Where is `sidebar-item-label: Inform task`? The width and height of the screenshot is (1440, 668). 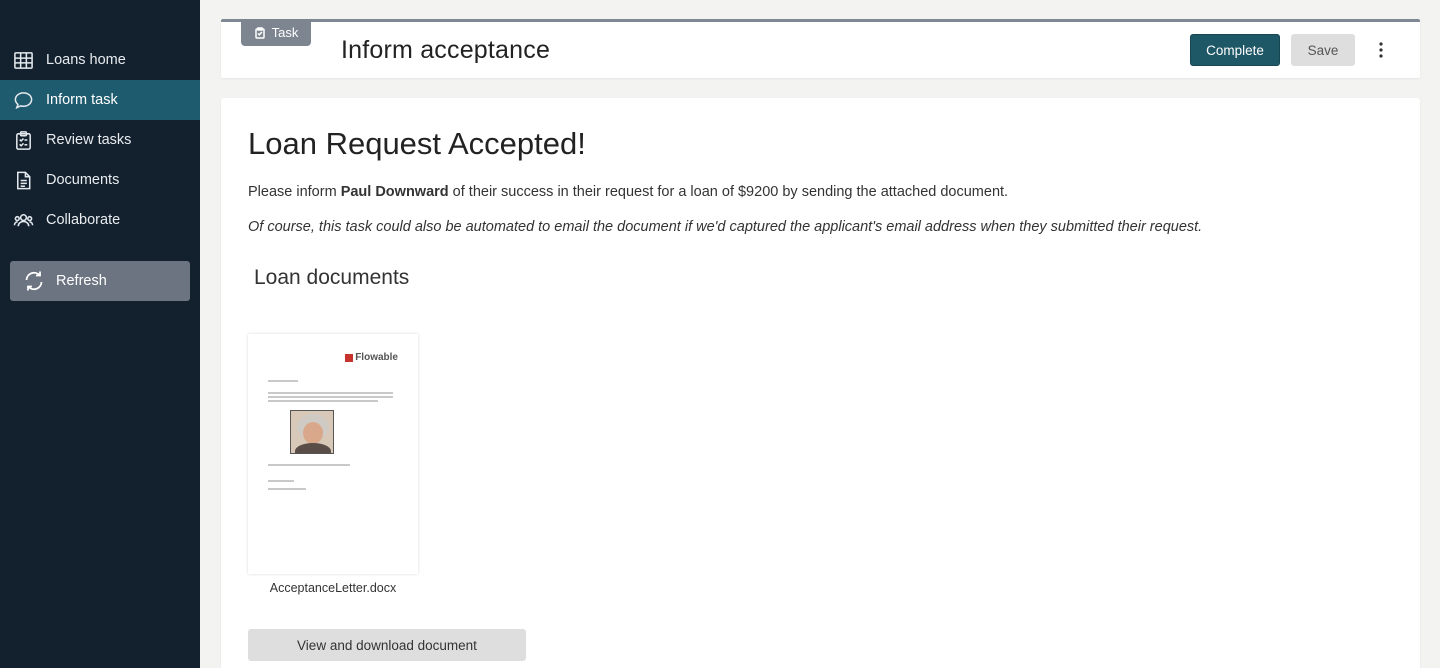
sidebar-item-label: Inform task is located at coordinates (82, 100).